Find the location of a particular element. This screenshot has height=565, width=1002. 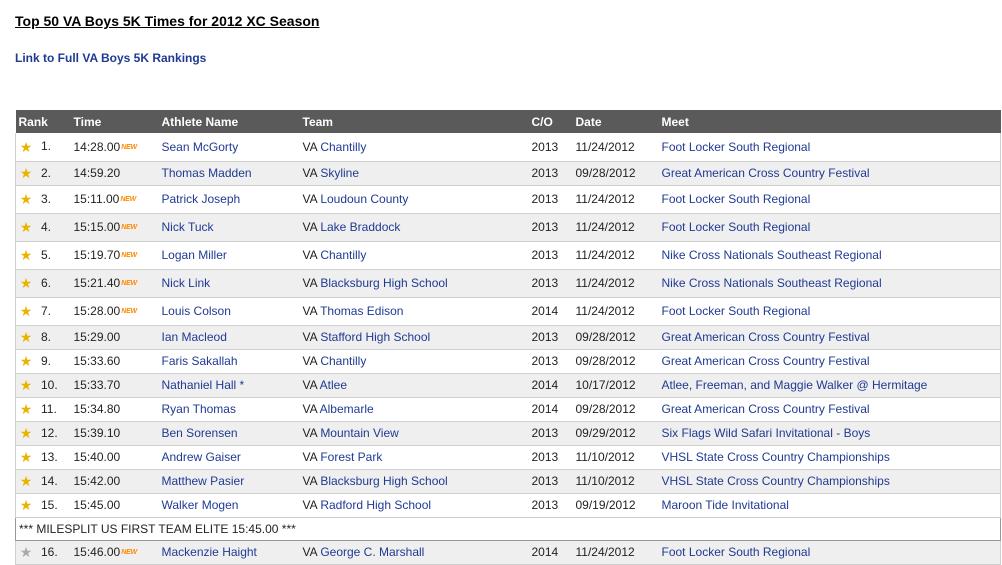

cell-rank: ★ 4. is located at coordinates (43, 227).